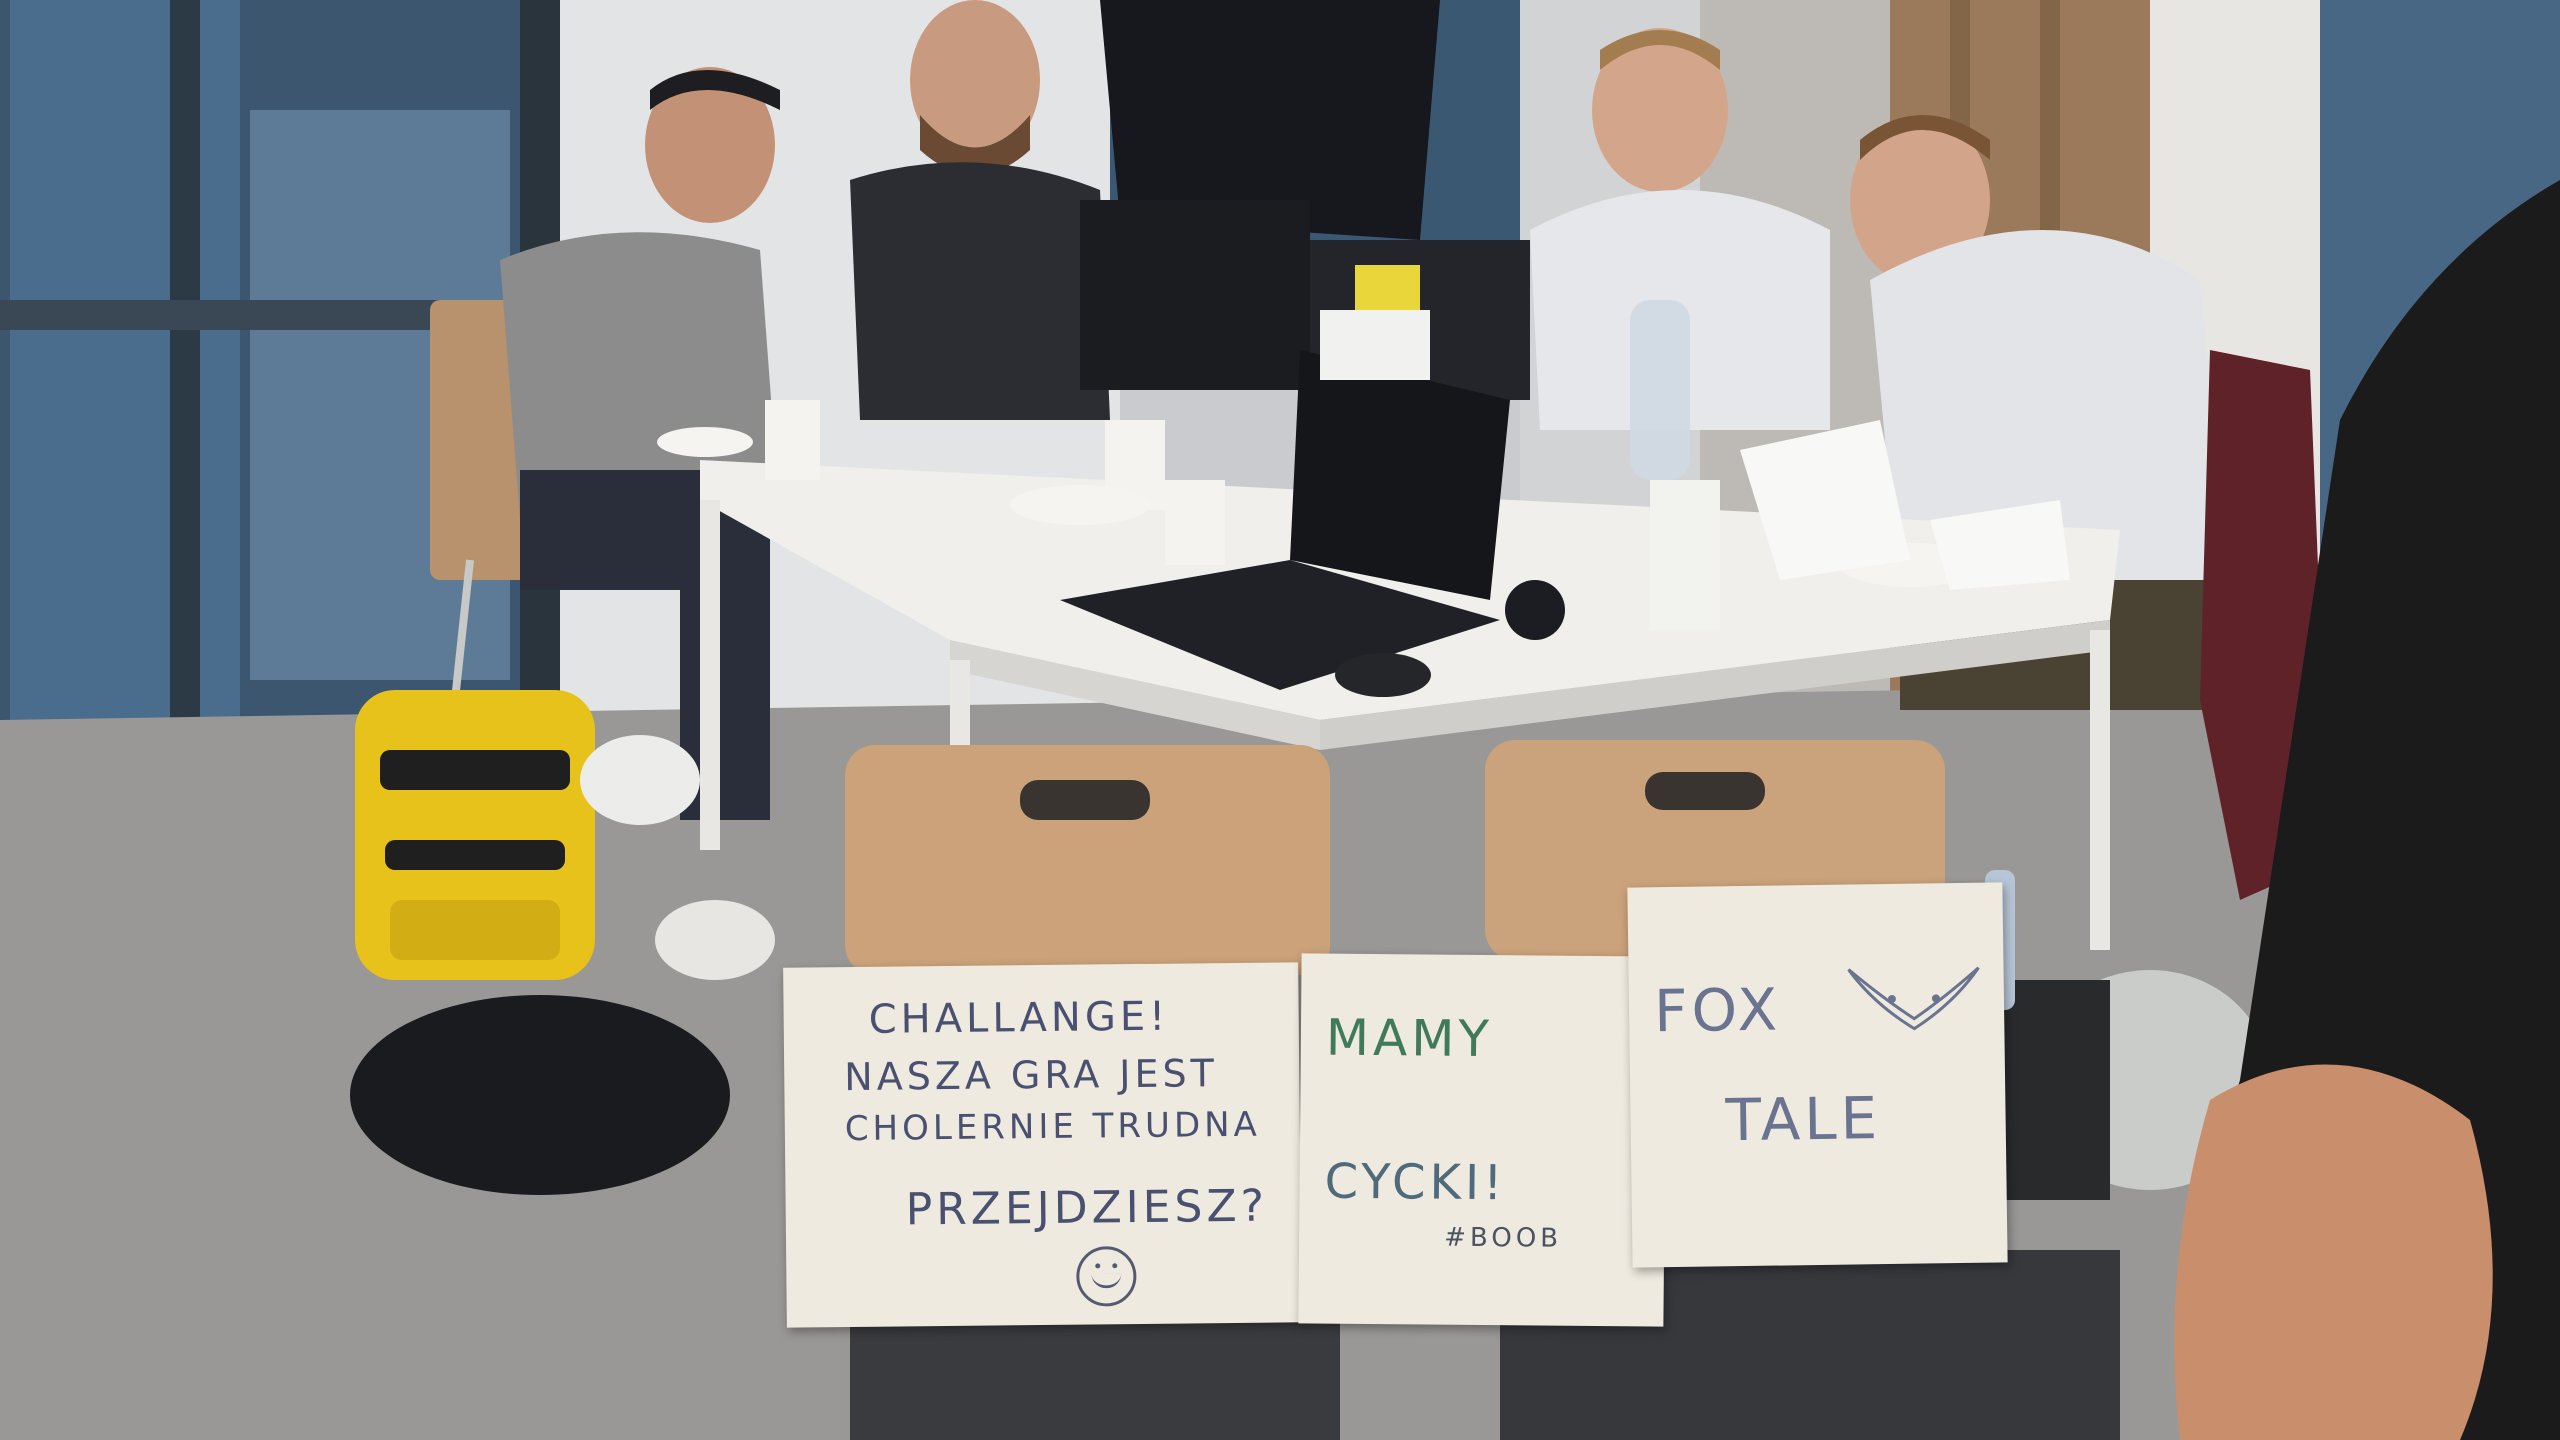 The height and width of the screenshot is (1440, 2560). I want to click on challenge-line-3: CHOLERNIE TRUDNA, so click(1053, 1127).